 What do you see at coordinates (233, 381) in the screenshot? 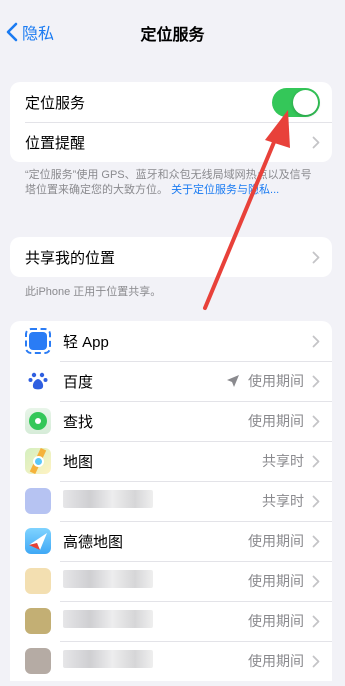
I see `location-arrow-icon` at bounding box center [233, 381].